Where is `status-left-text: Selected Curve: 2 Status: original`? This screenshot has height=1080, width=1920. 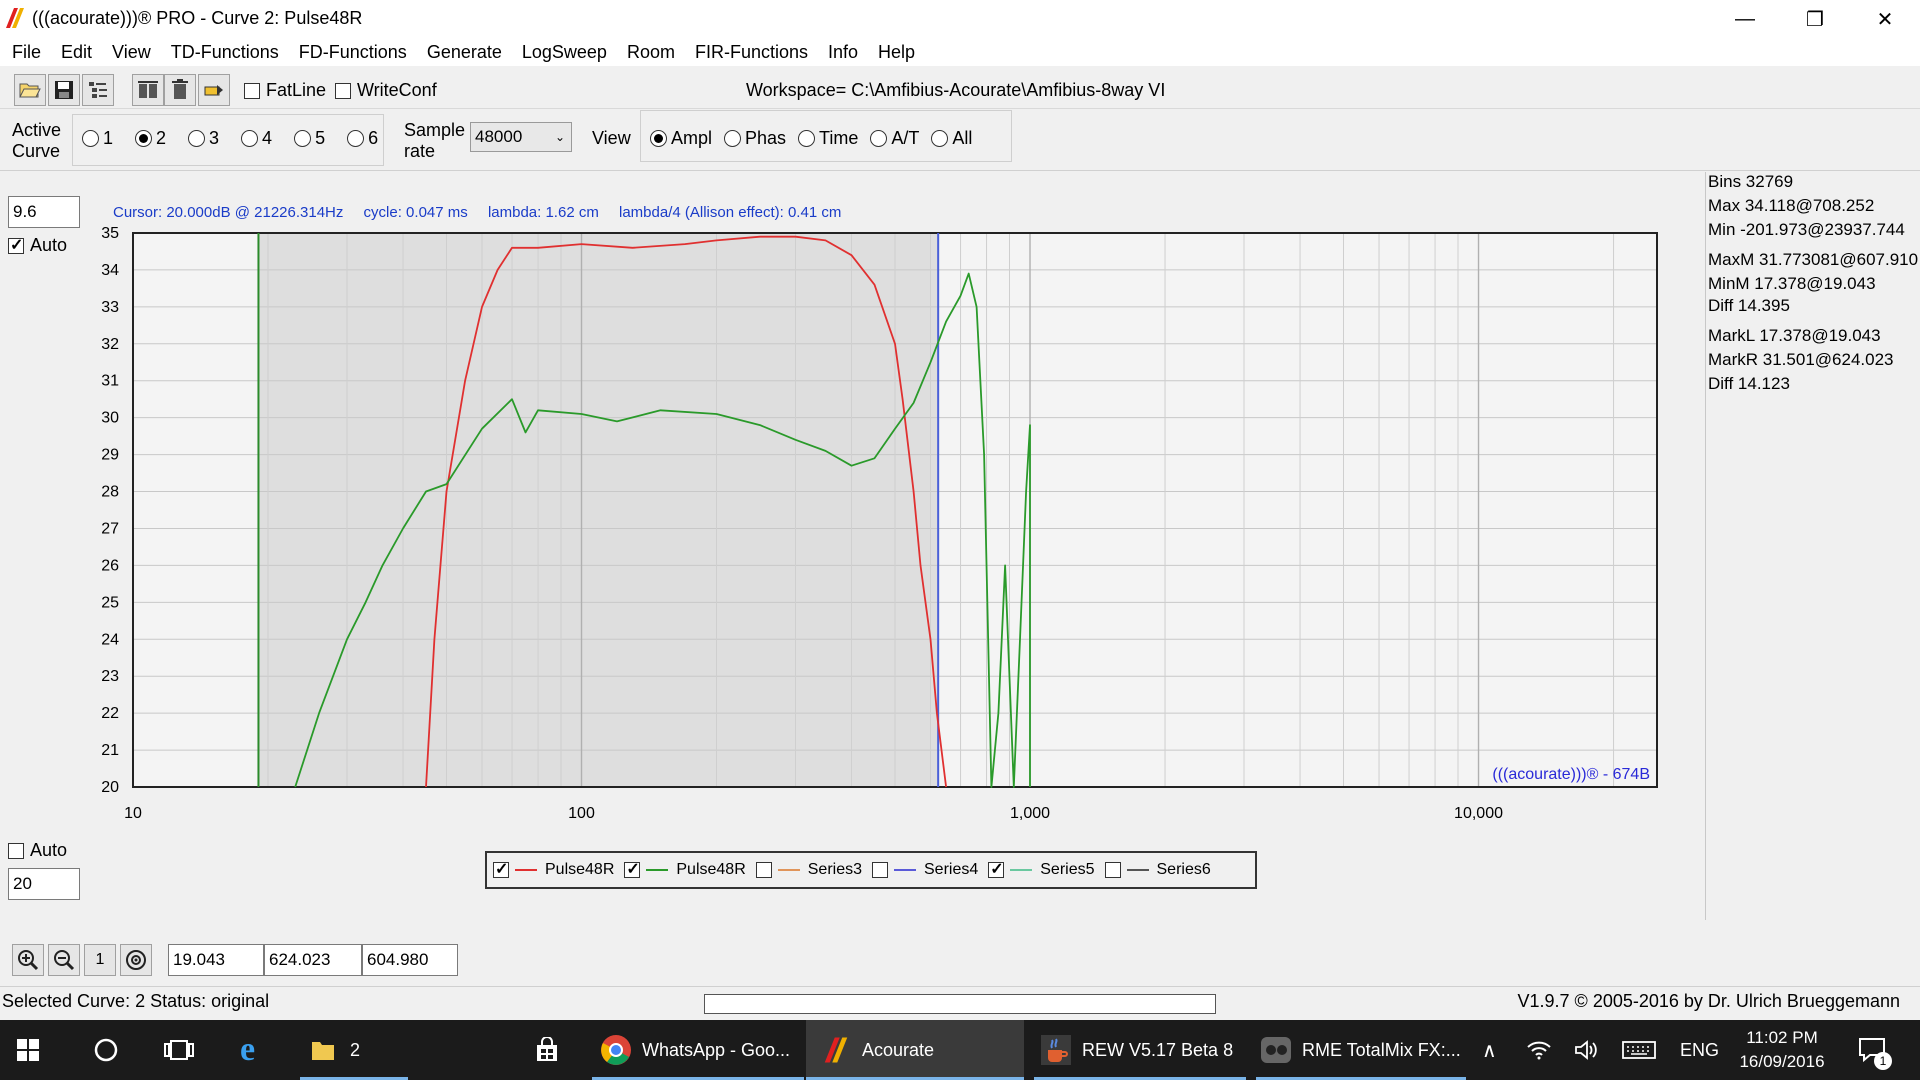 status-left-text: Selected Curve: 2 Status: original is located at coordinates (136, 1001).